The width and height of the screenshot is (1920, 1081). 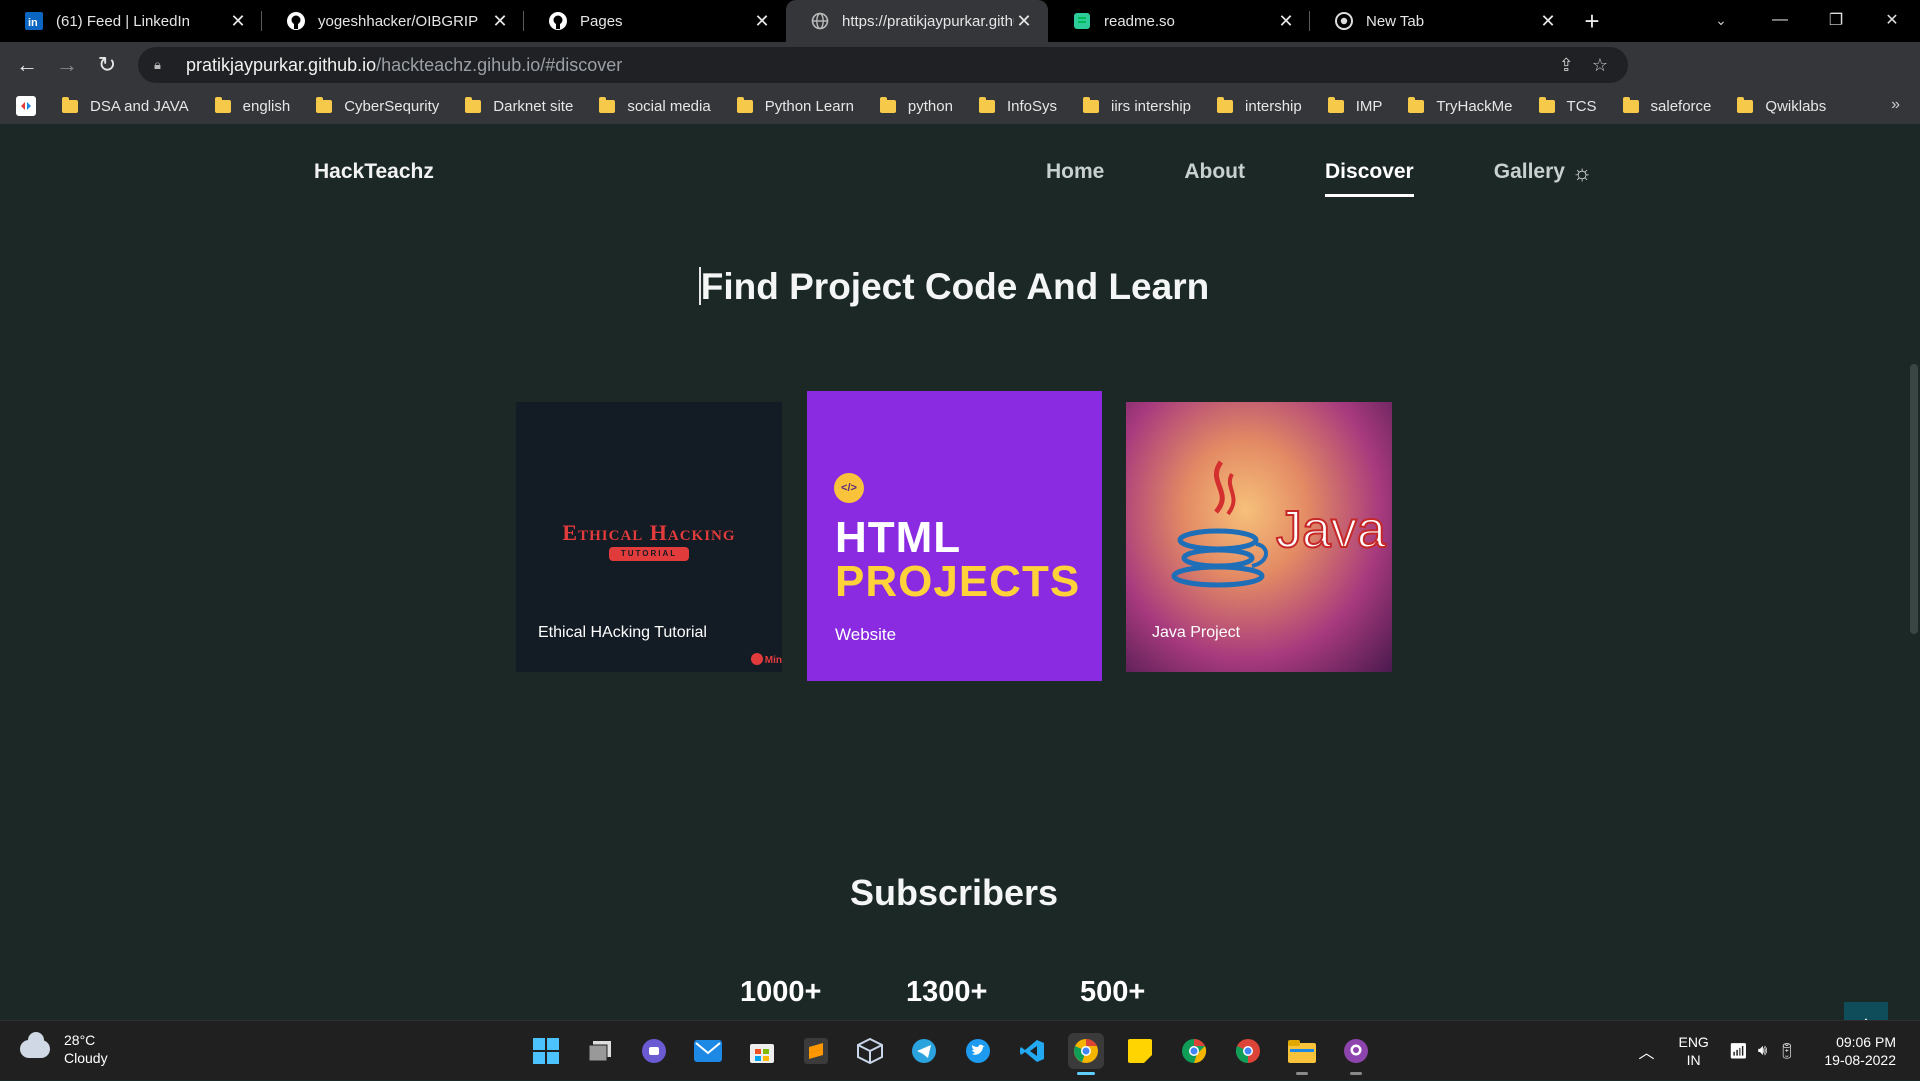 I want to click on tab-title: Pages, so click(x=601, y=21).